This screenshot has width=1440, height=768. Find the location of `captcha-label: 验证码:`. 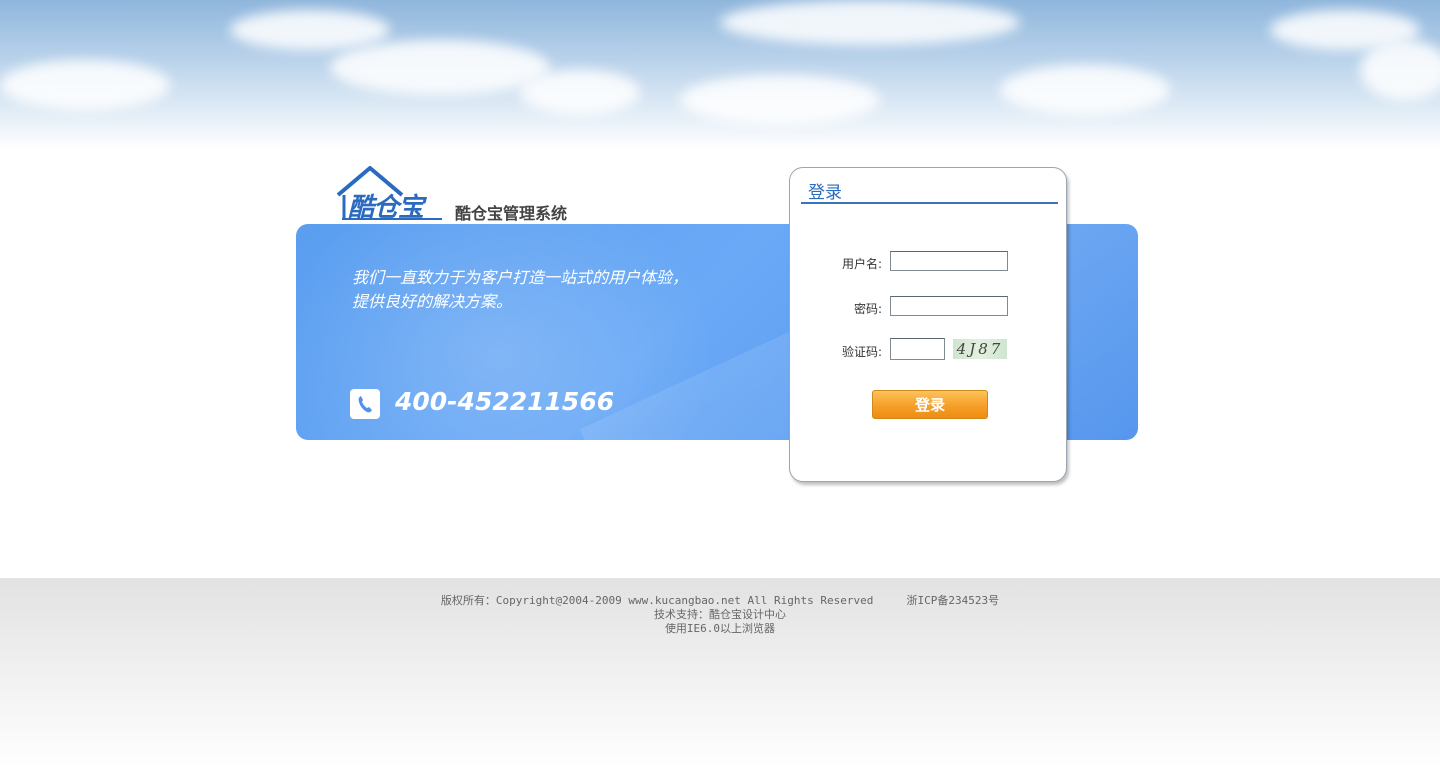

captcha-label: 验证码: is located at coordinates (861, 352).